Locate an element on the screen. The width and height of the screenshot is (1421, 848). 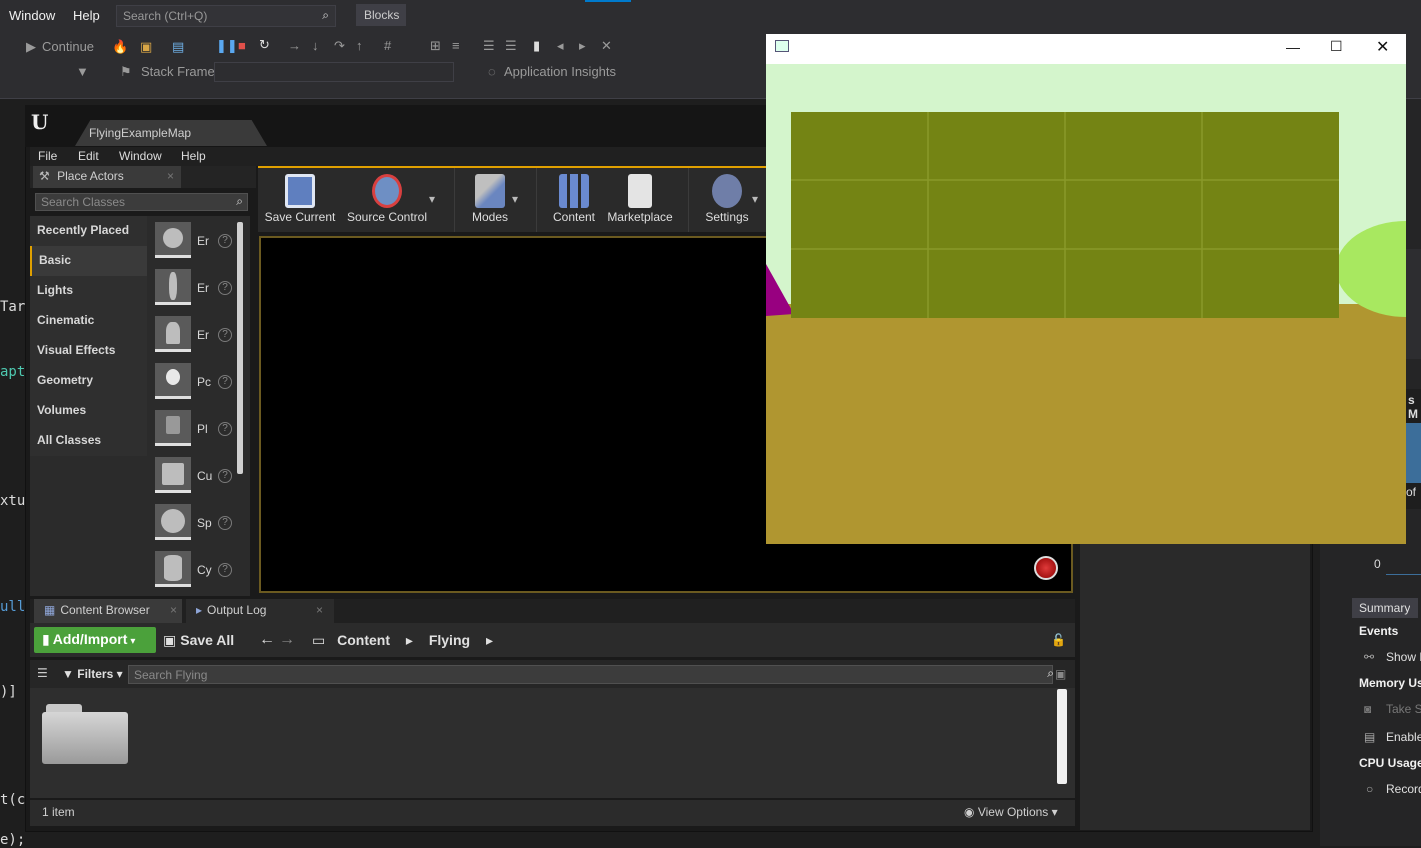
bookmark-icon: ▮ is located at coordinates (536, 46).